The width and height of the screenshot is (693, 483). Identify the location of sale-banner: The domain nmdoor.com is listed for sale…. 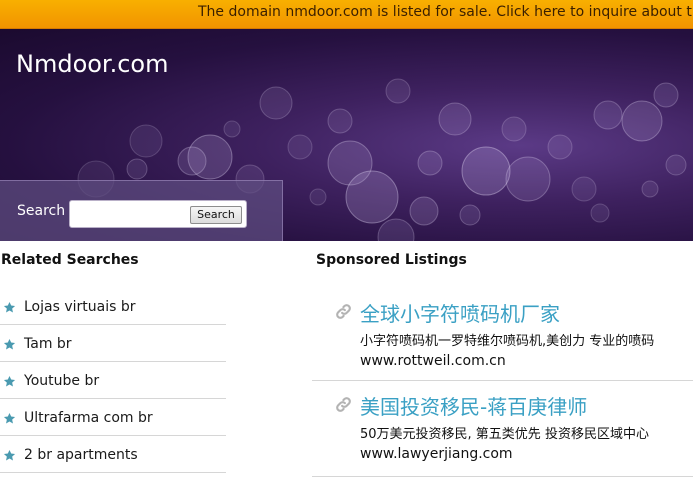
(346, 14).